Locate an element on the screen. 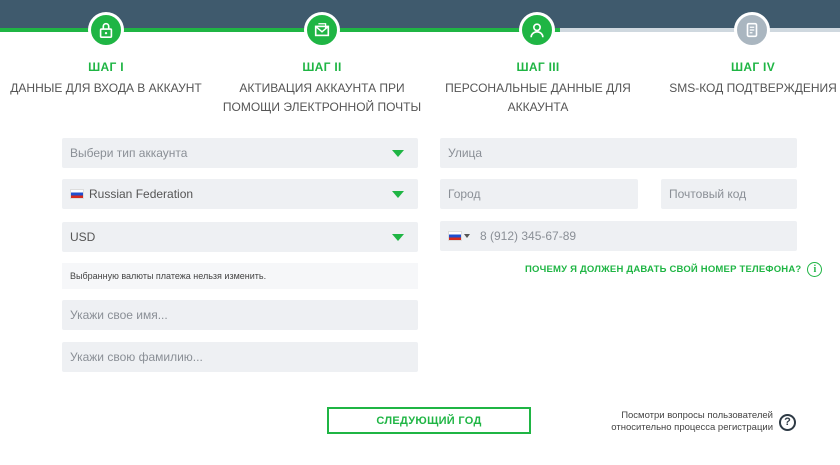 The height and width of the screenshot is (465, 840). account-type-placeholder: Выбери тип аккаунта is located at coordinates (129, 153).